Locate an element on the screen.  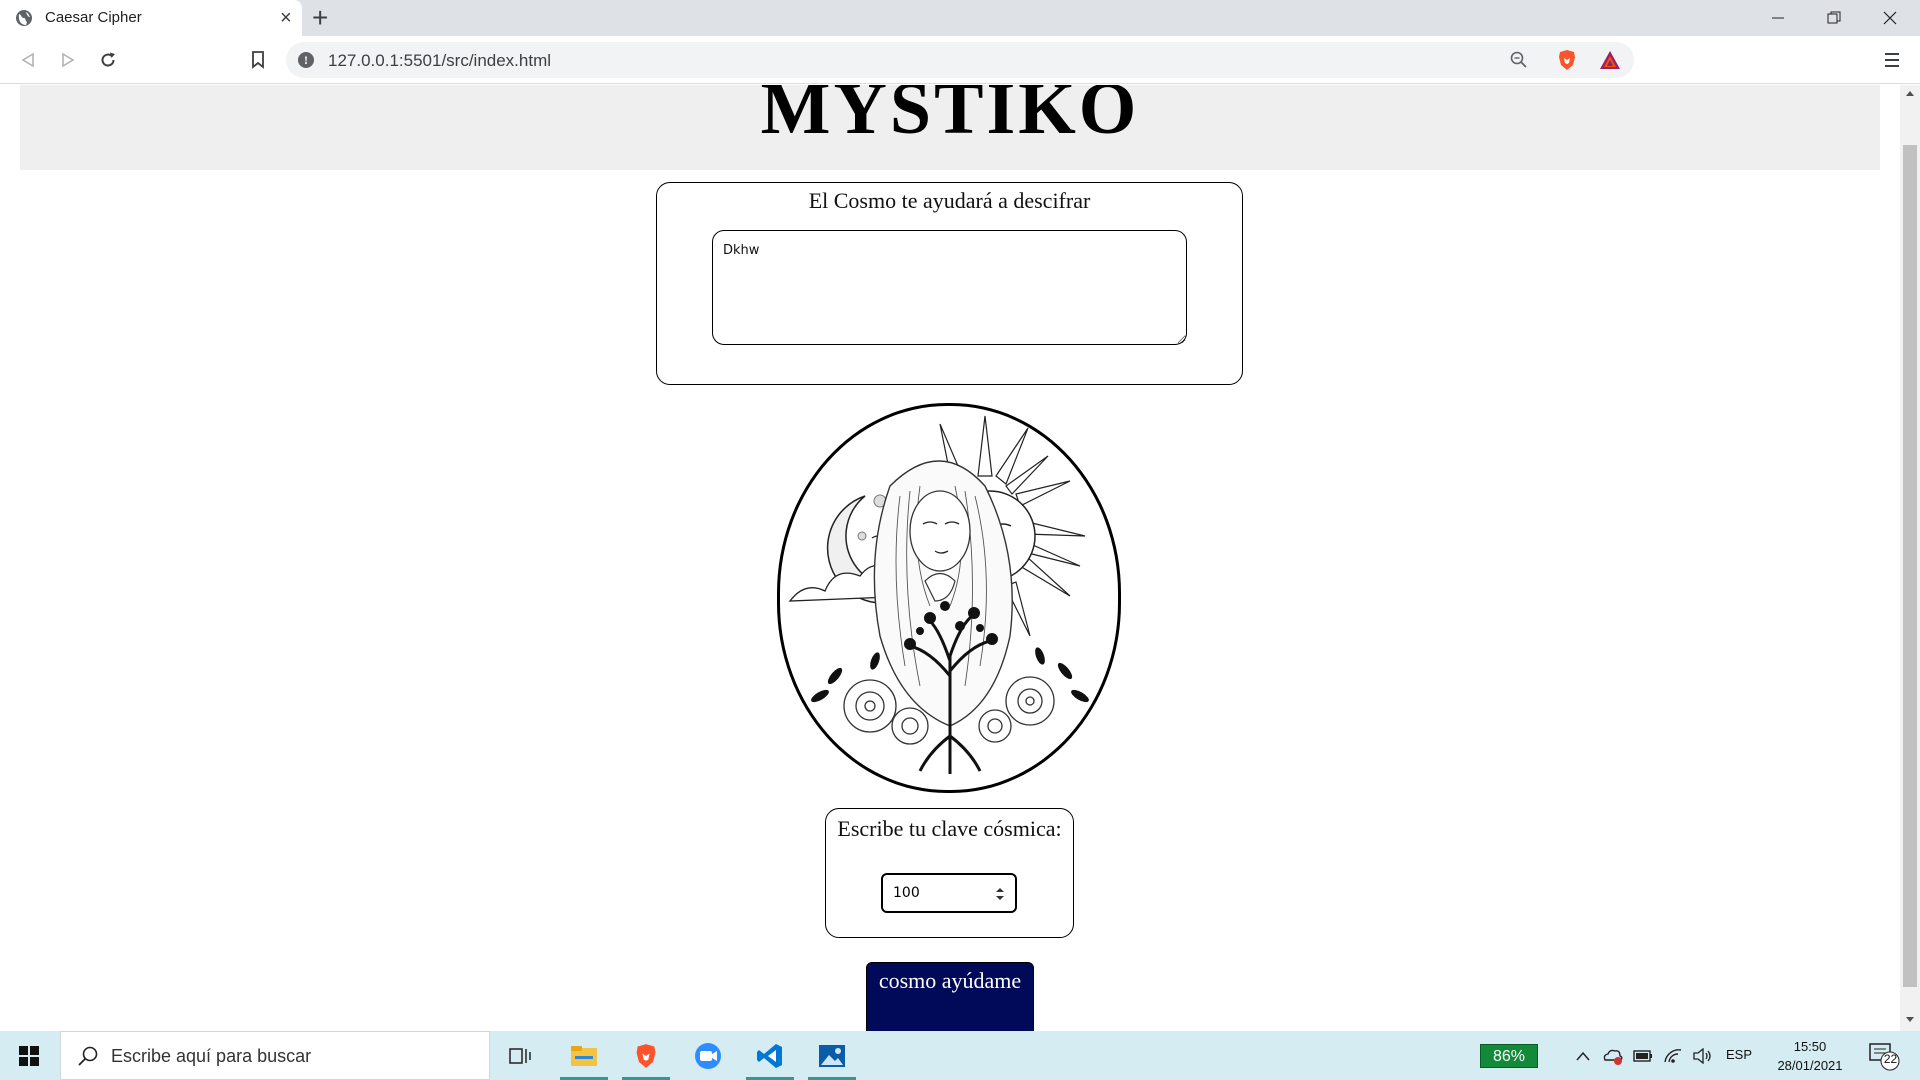
scrollbar-thumb is located at coordinates (1910, 566).